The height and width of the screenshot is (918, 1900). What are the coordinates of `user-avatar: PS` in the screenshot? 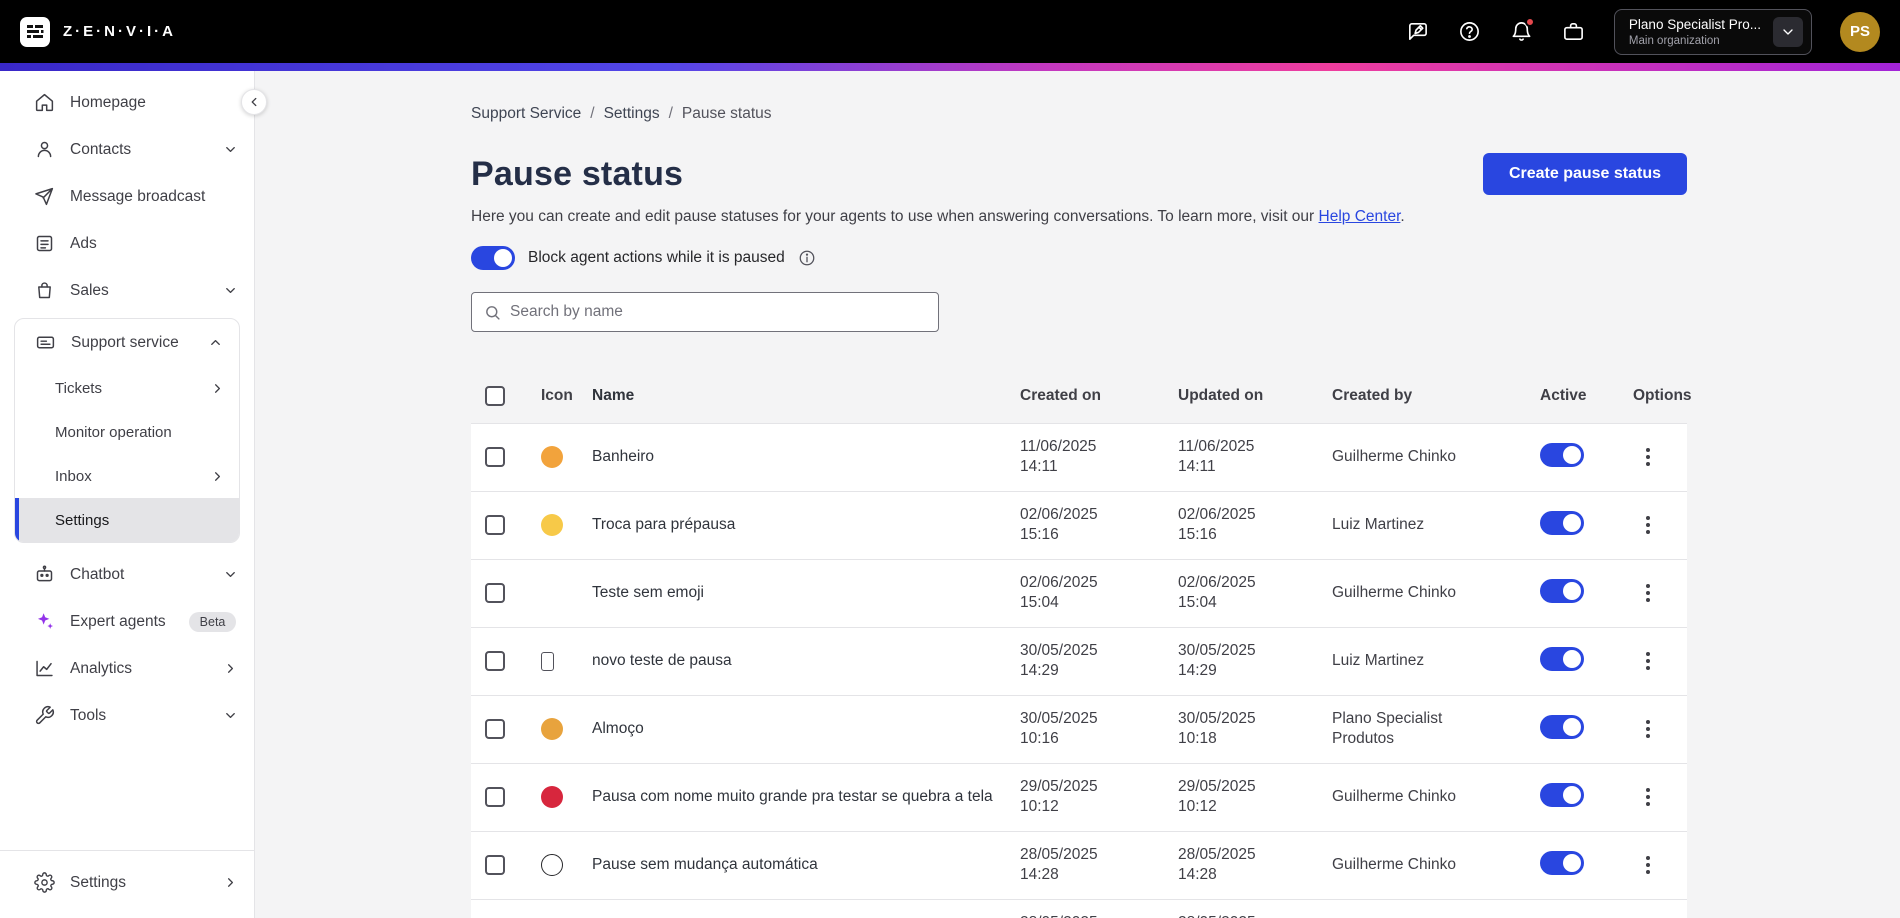 It's located at (1860, 31).